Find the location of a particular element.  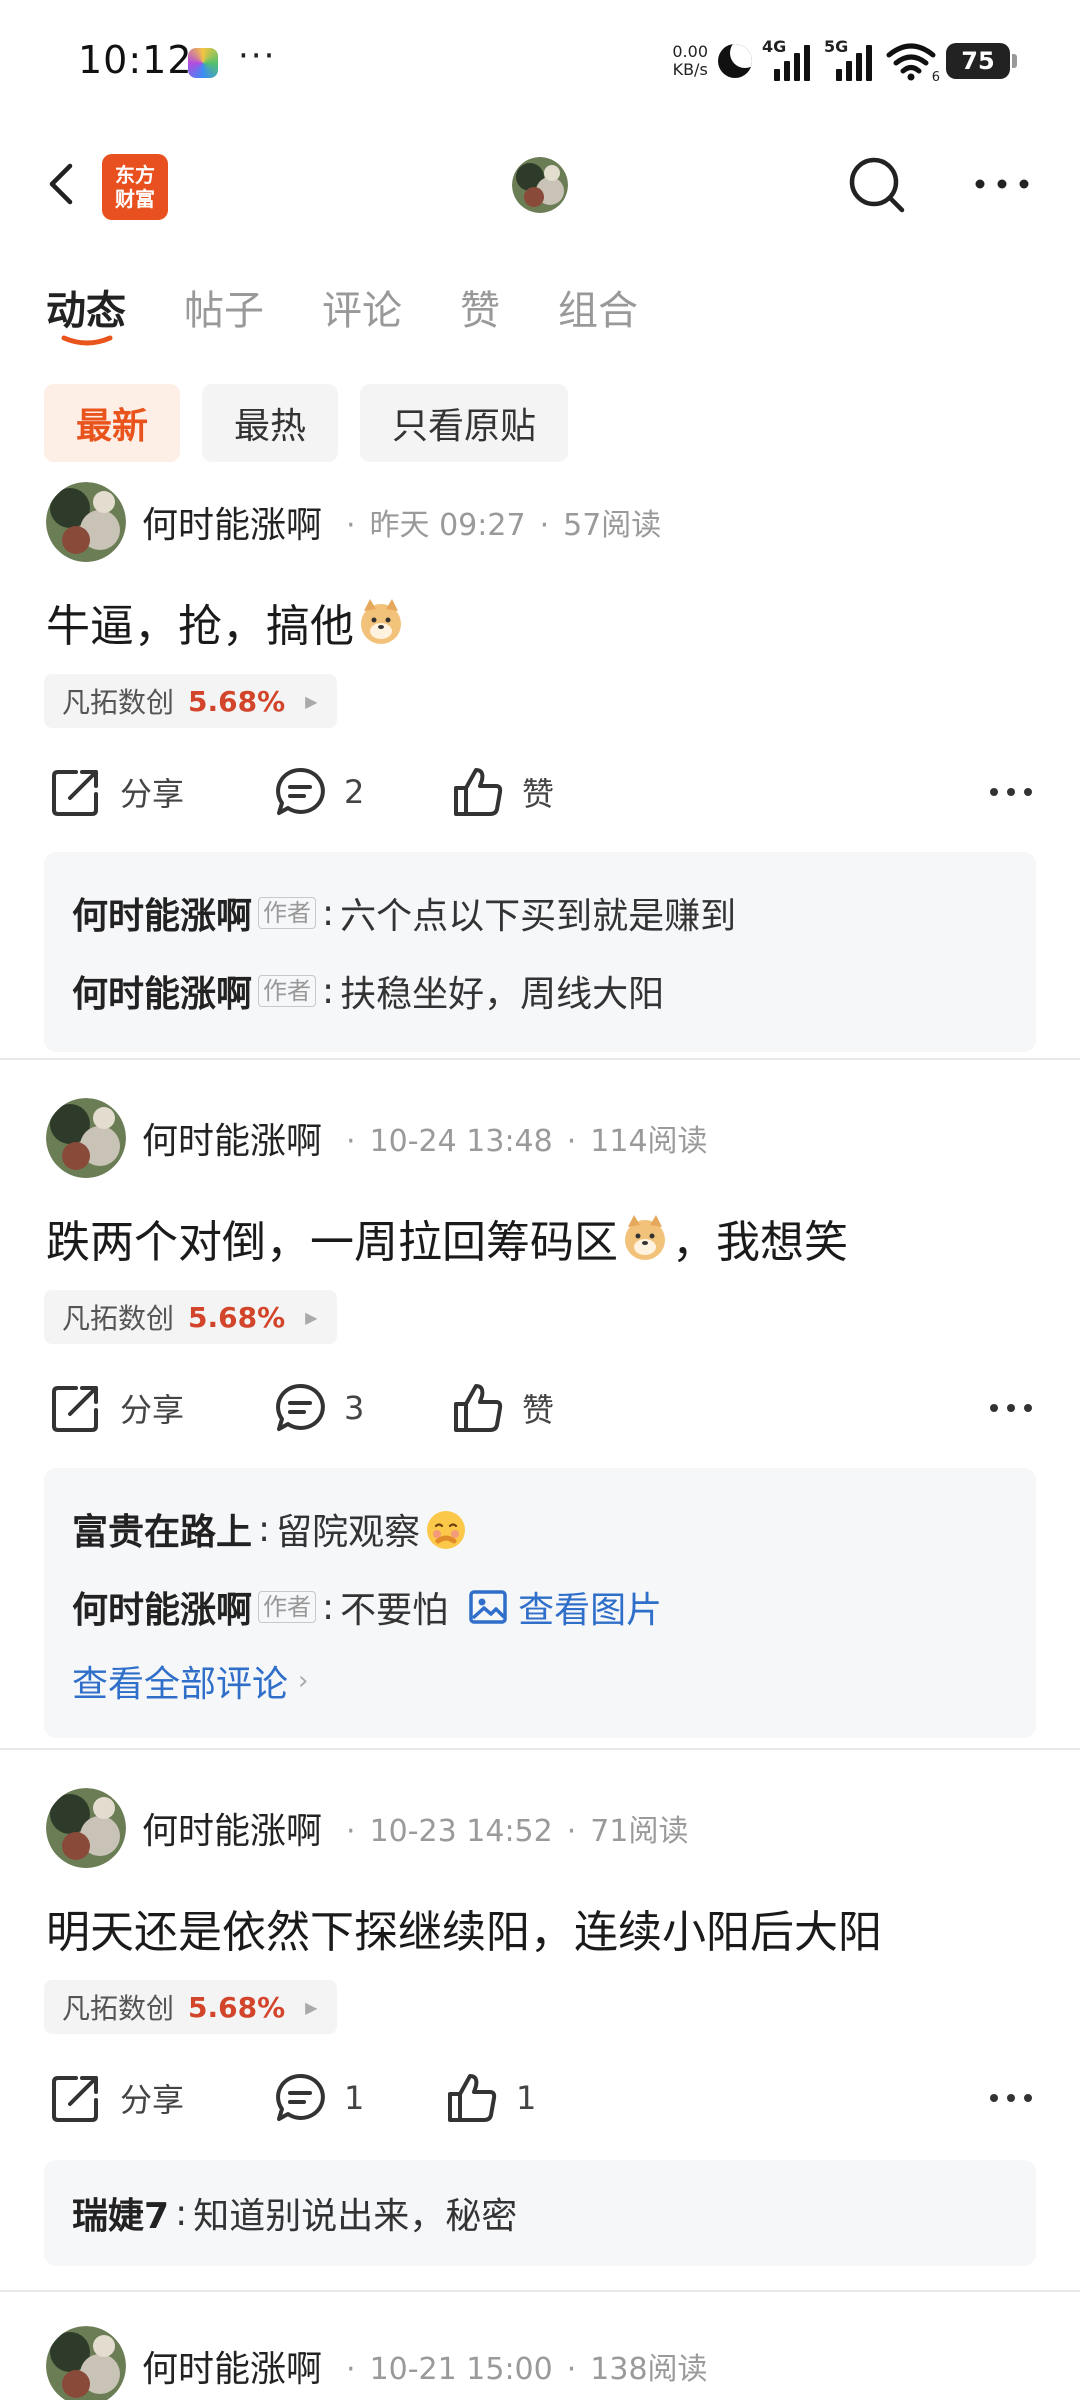

comment-preview: 瑞婕7 : 知道别说出来，秘密 is located at coordinates (540, 2213).